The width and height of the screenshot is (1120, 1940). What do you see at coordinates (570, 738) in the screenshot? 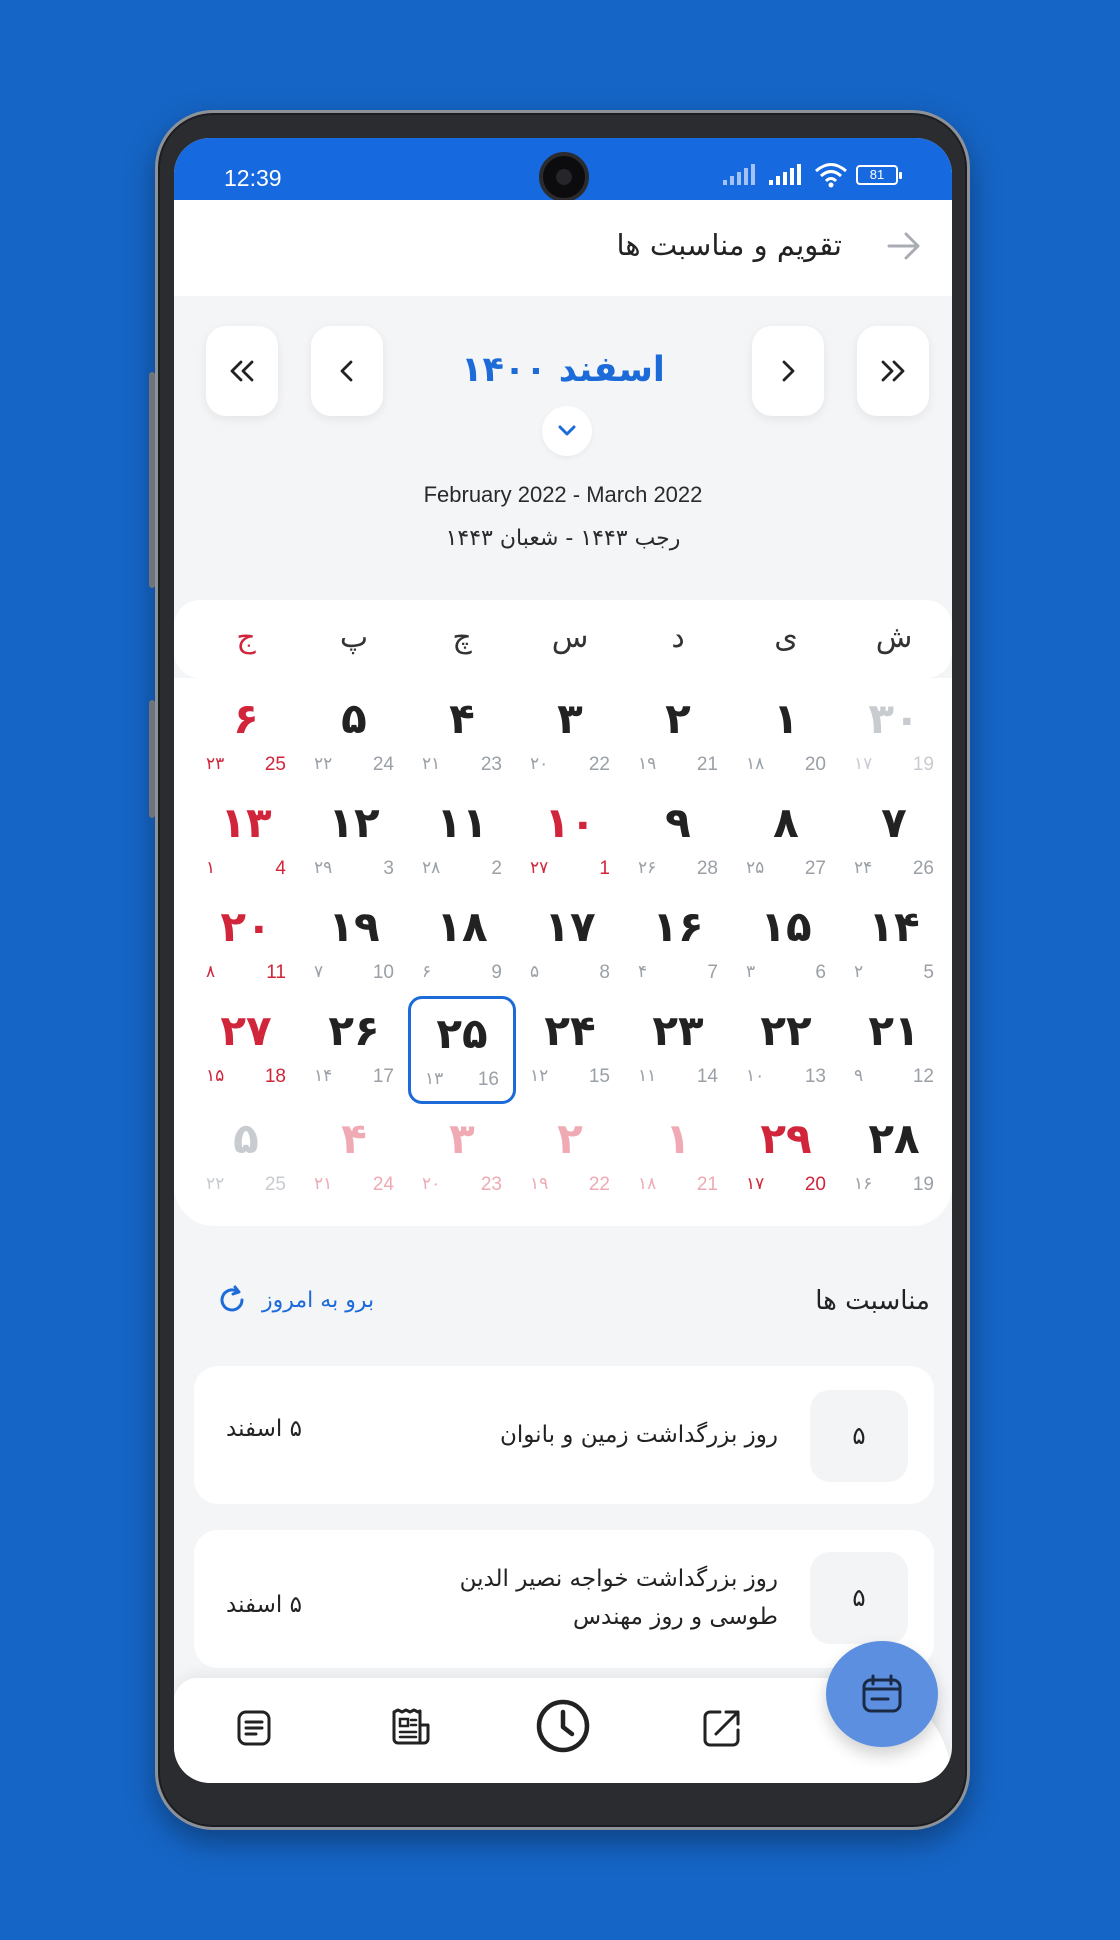
I see `calendar-day: ۳ 22 ۲۰` at bounding box center [570, 738].